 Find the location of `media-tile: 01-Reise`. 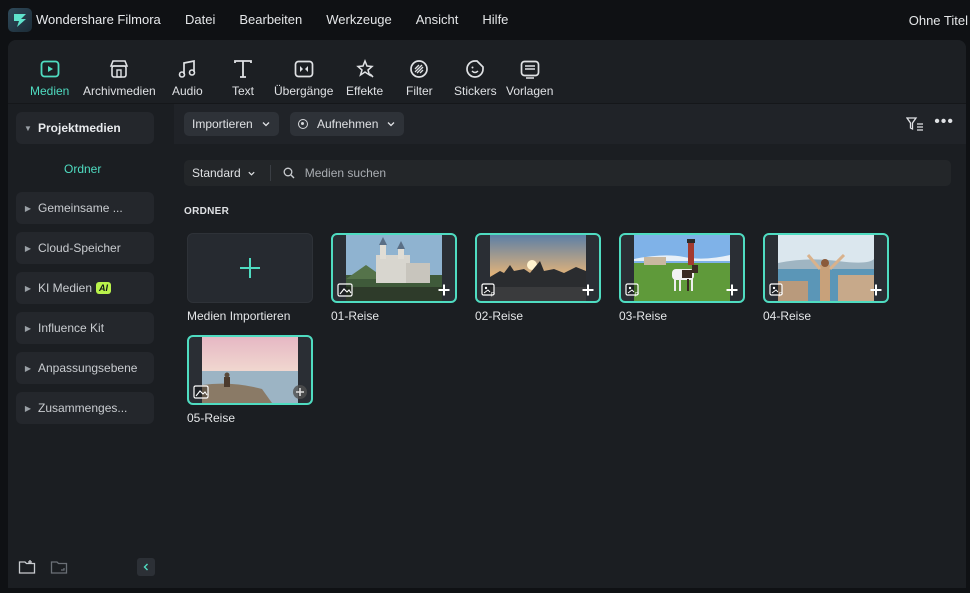

media-tile: 01-Reise is located at coordinates (394, 278).